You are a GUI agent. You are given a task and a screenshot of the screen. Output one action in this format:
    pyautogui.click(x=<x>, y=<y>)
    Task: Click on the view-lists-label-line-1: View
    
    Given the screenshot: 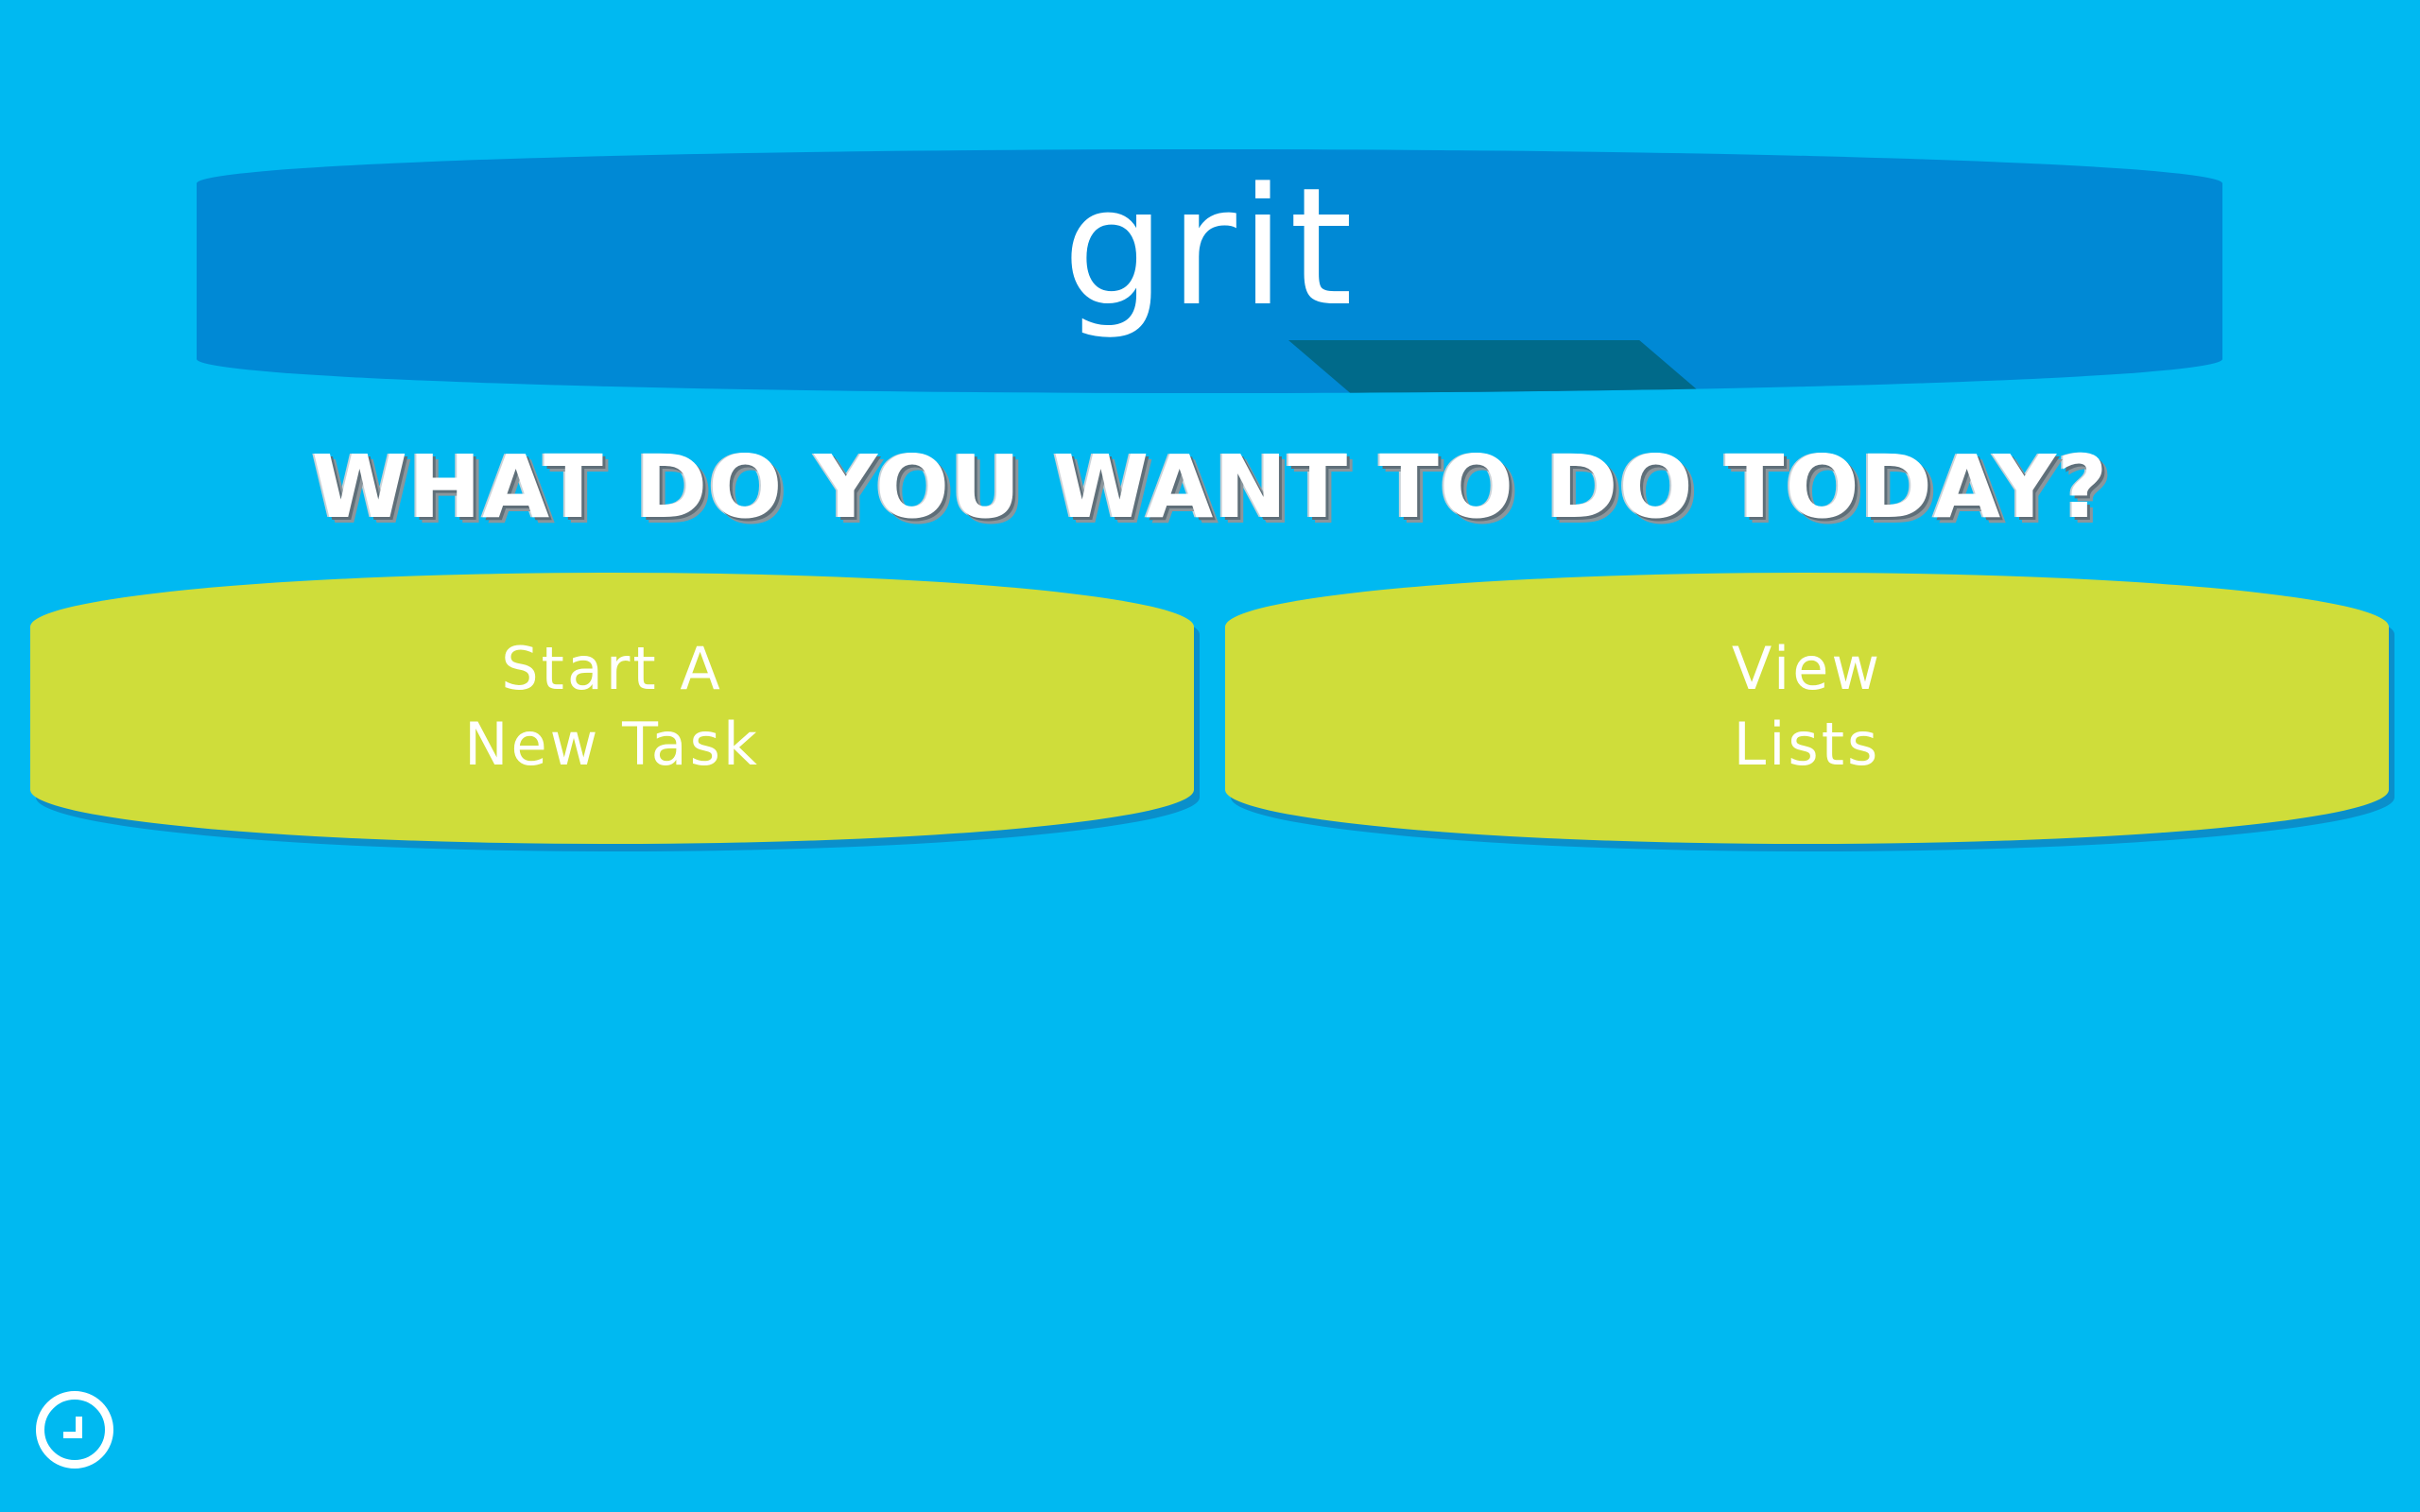 What is the action you would take?
    pyautogui.click(x=1807, y=668)
    